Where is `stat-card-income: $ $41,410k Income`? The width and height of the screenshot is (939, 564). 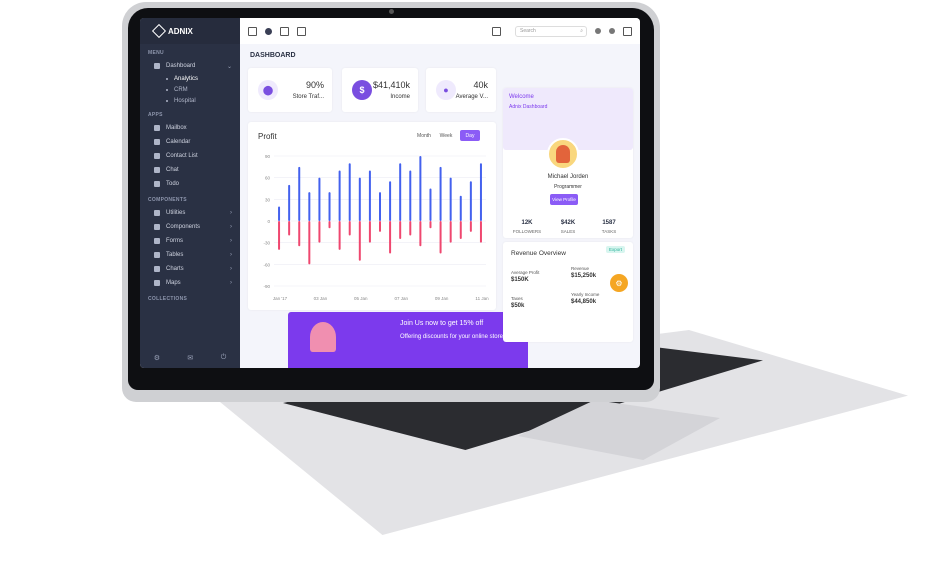
stat-card-income: $ $41,410k Income is located at coordinates (380, 90).